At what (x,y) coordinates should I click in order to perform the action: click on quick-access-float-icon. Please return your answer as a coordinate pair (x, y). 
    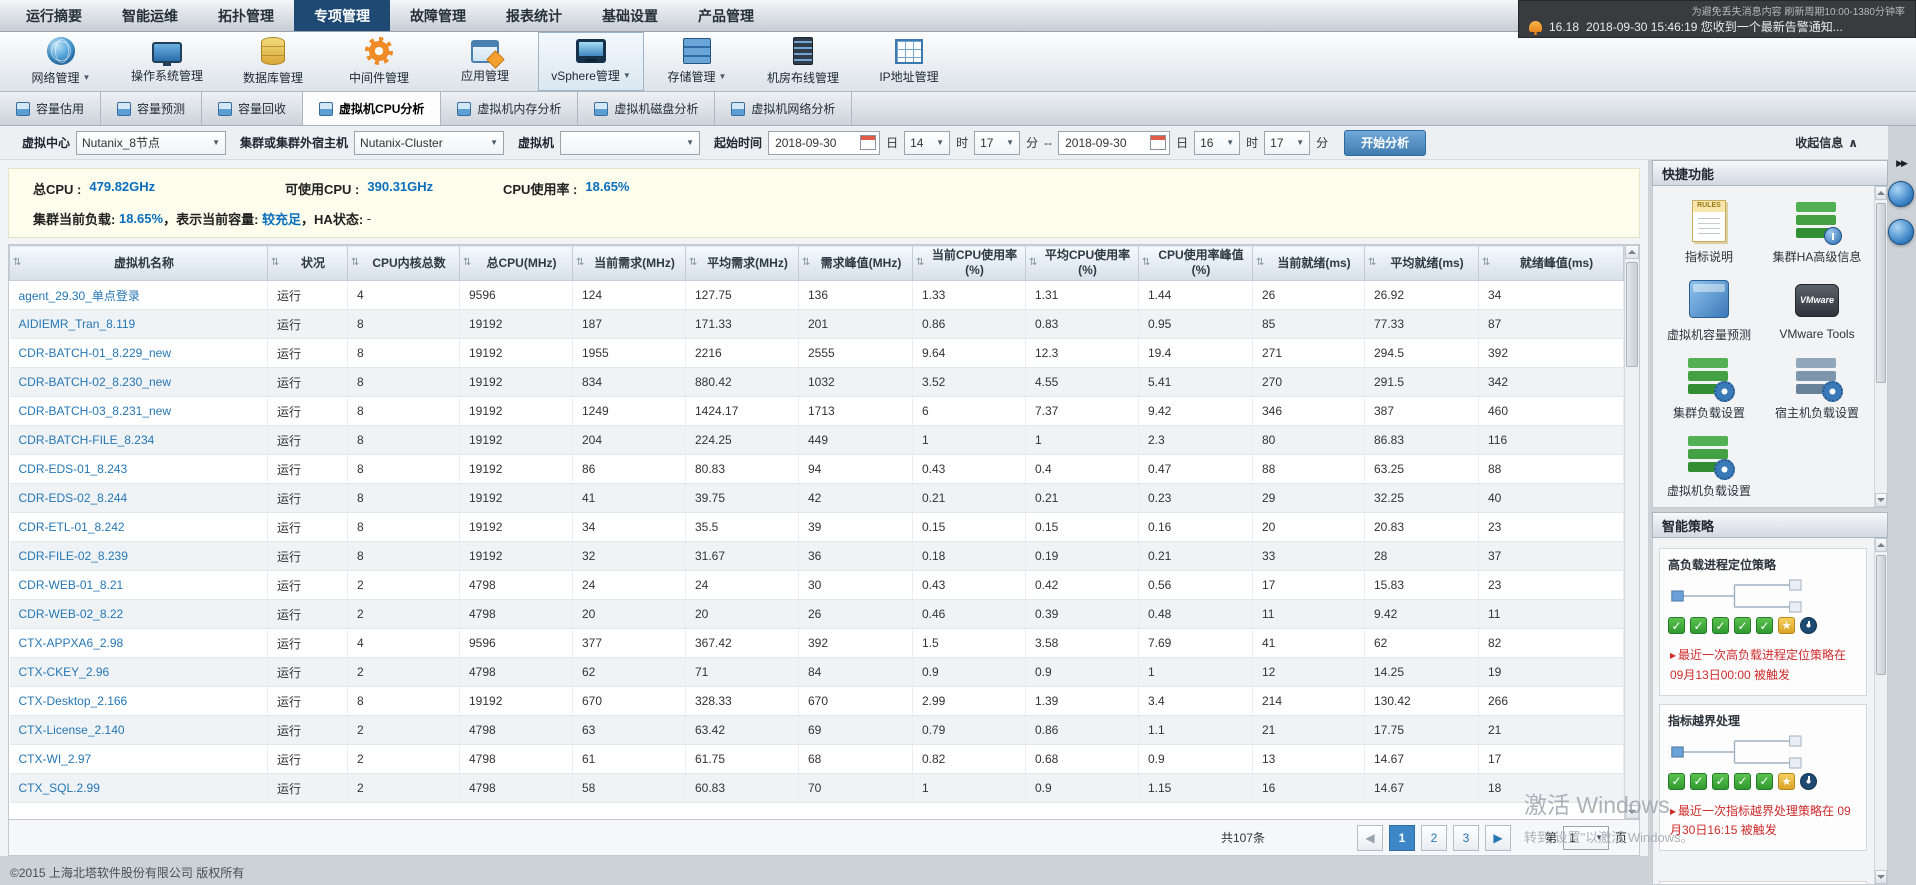
    Looking at the image, I should click on (1901, 194).